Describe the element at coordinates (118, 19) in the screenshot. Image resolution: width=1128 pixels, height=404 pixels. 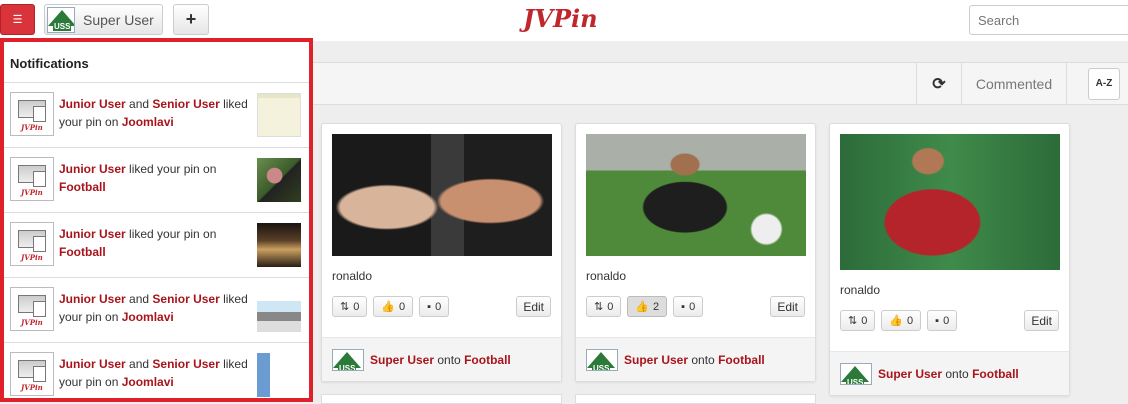
I see `user-name: Super User` at that location.